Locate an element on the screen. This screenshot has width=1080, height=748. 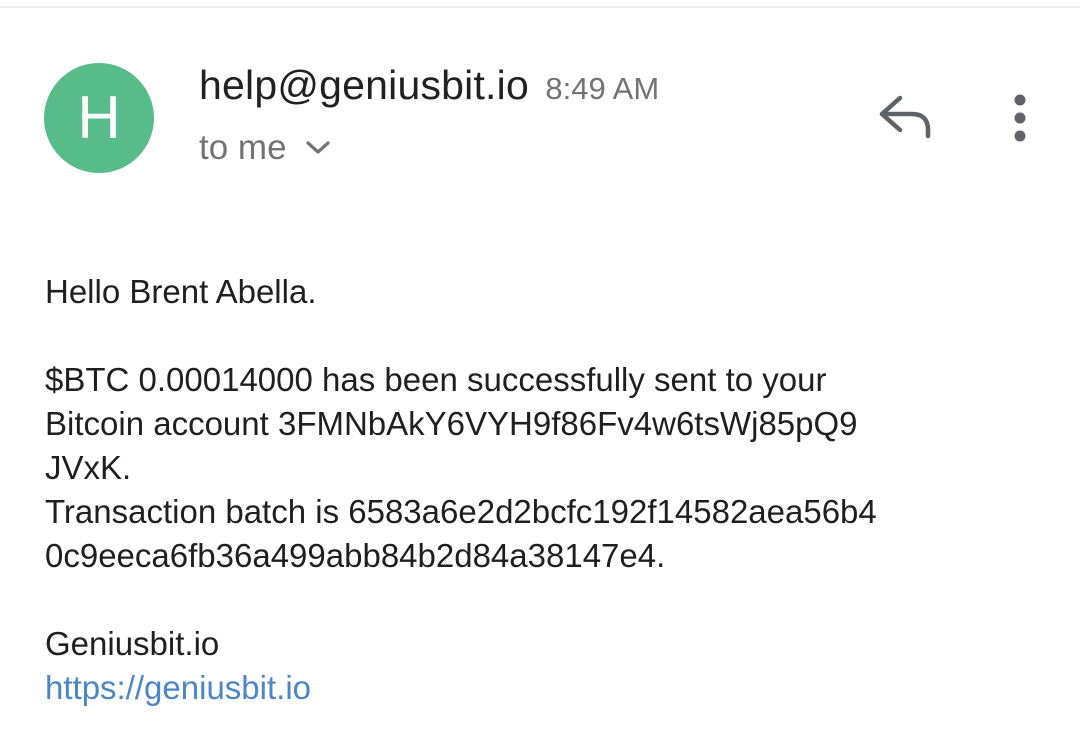
top-divider is located at coordinates (540, 7).